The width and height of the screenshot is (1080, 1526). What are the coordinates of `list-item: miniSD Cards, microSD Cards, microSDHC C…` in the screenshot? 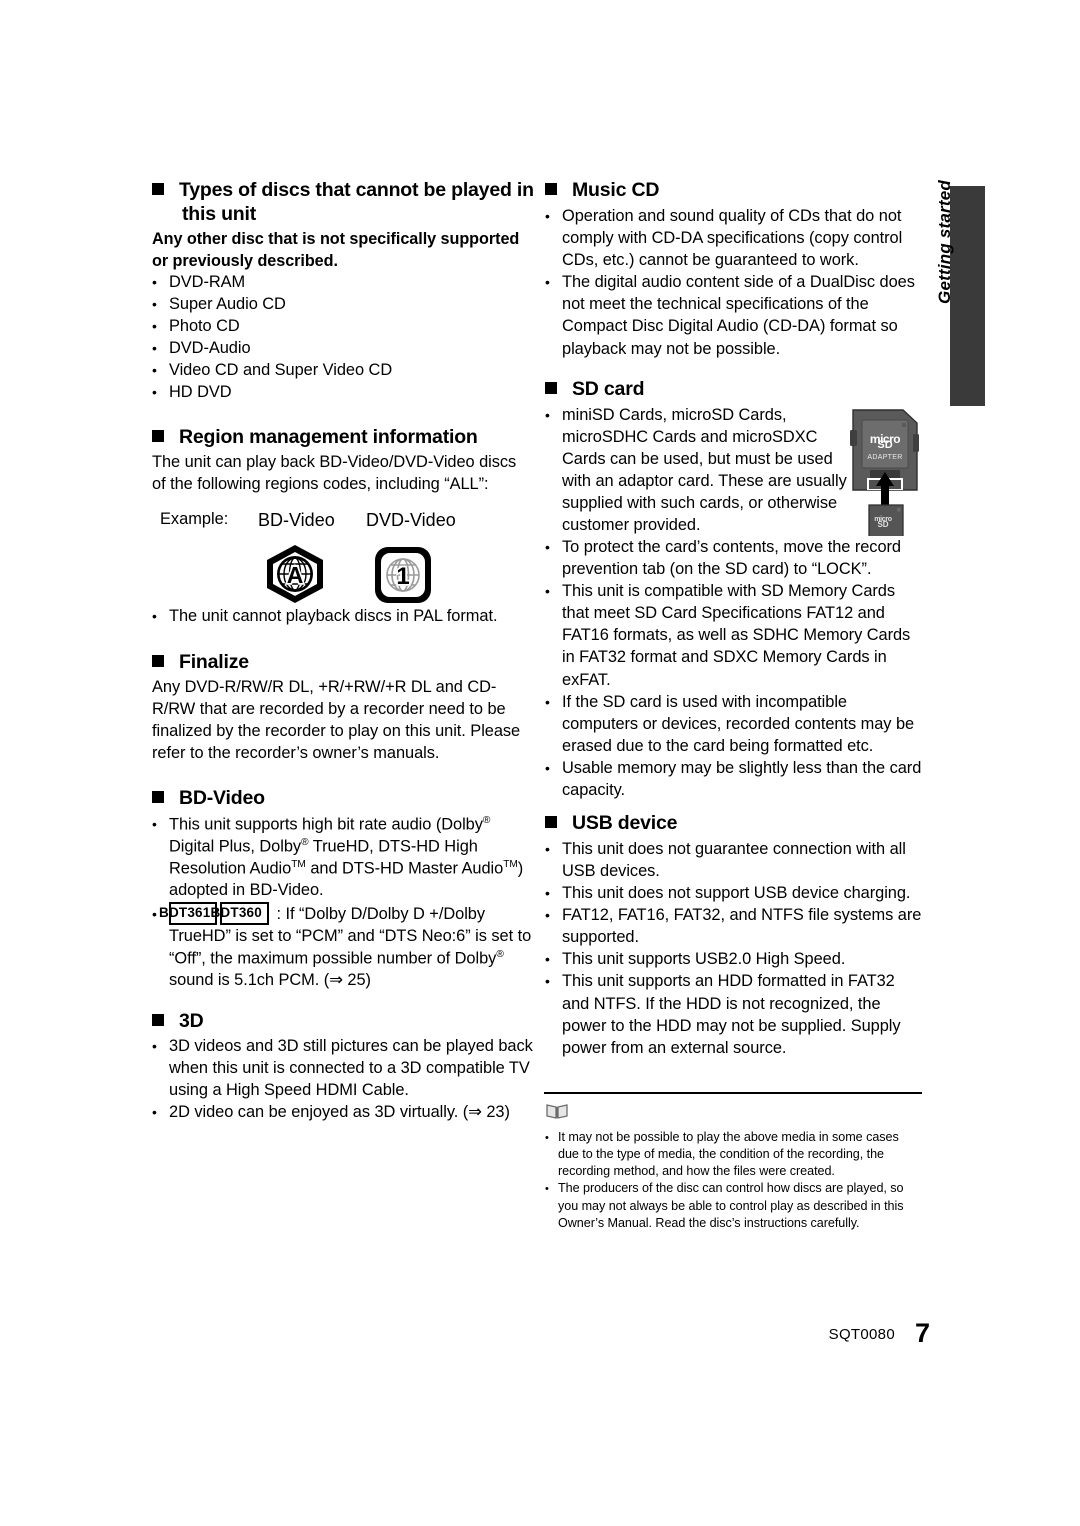 It's located at (701, 470).